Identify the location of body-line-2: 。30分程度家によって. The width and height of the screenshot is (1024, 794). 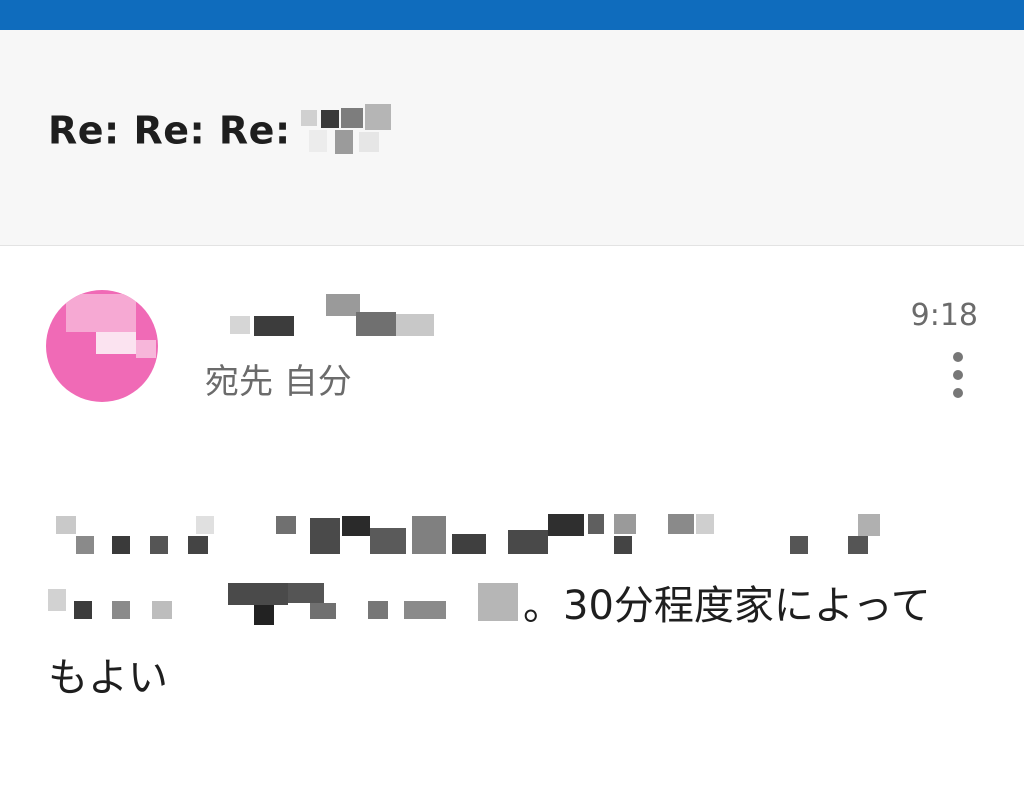
(513, 606).